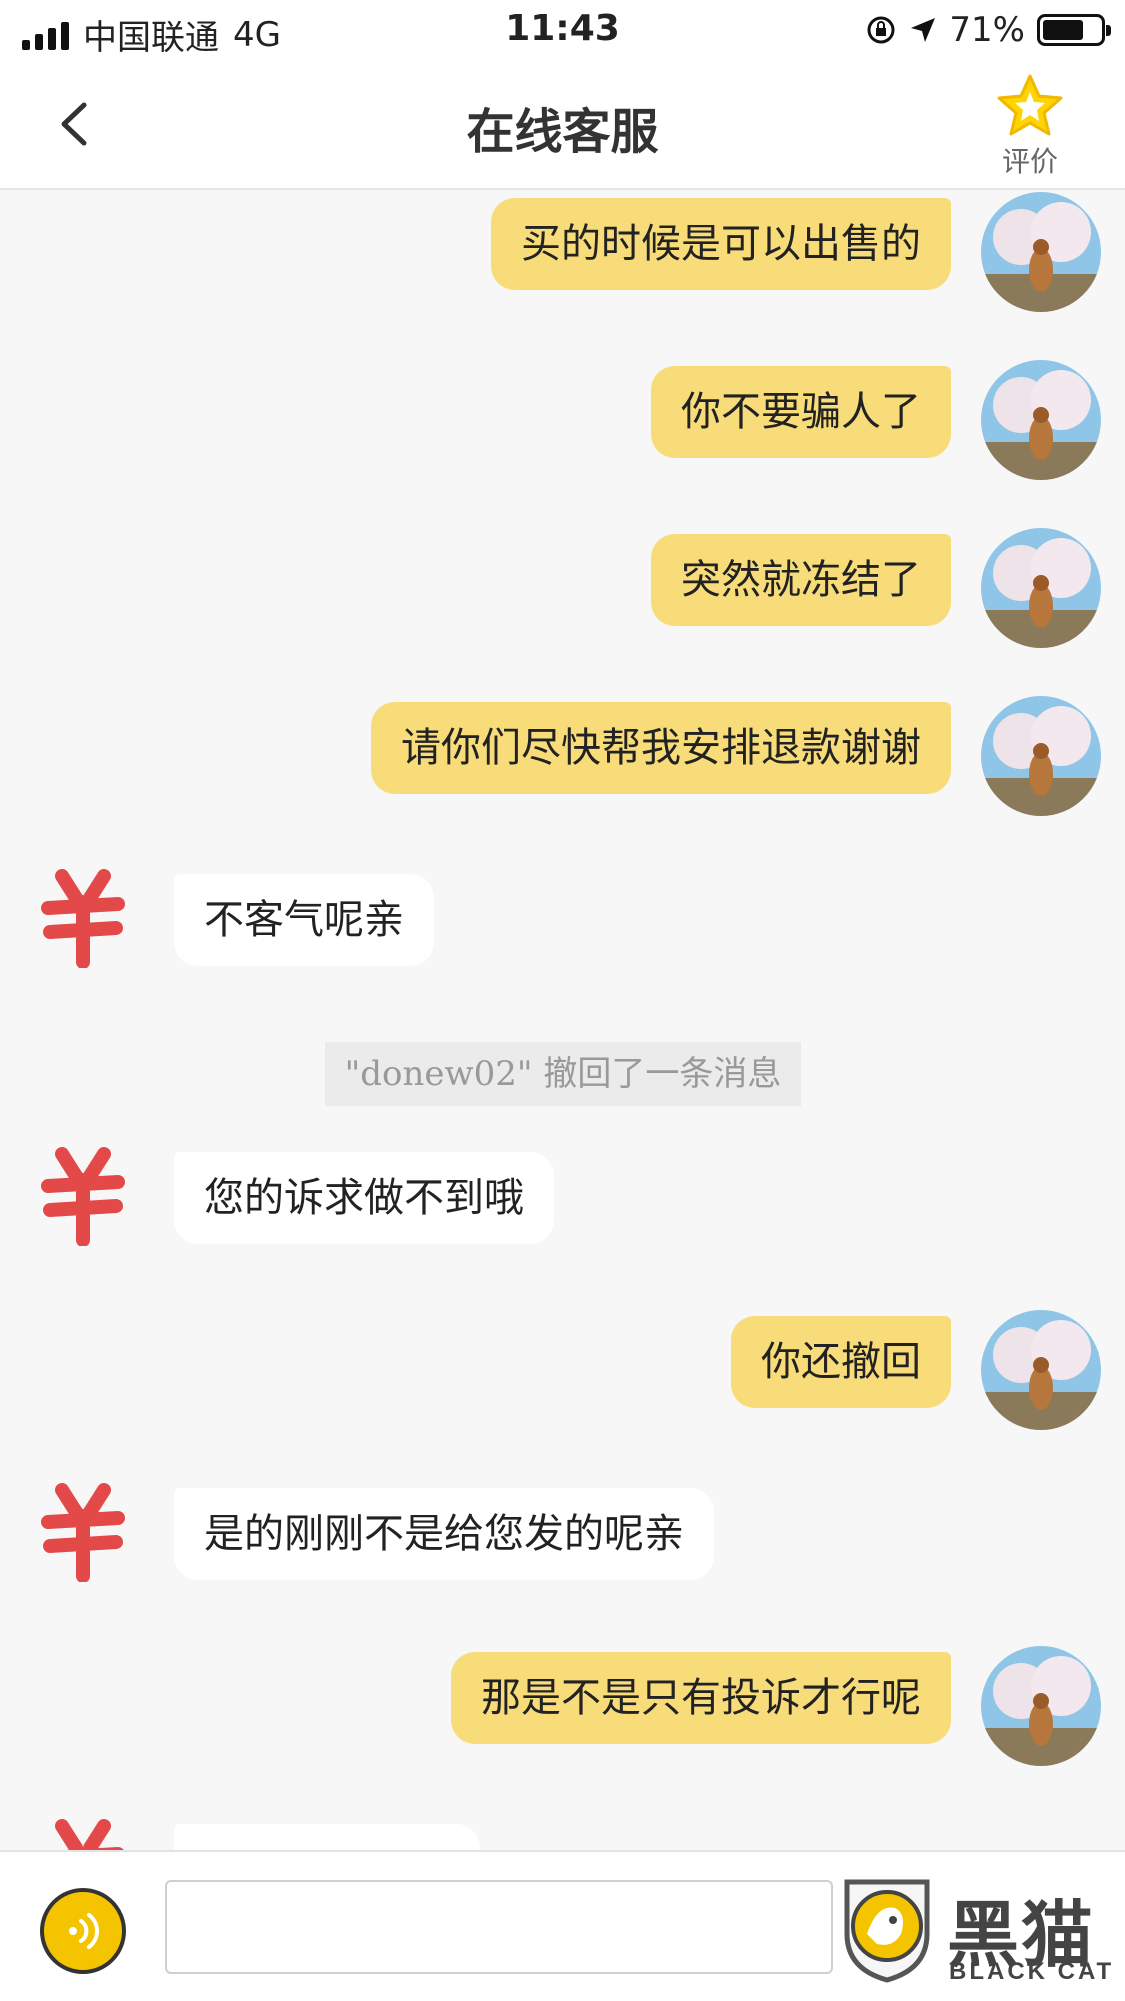 The width and height of the screenshot is (1125, 2001). Describe the element at coordinates (1029, 161) in the screenshot. I see `rate-label: 评价` at that location.